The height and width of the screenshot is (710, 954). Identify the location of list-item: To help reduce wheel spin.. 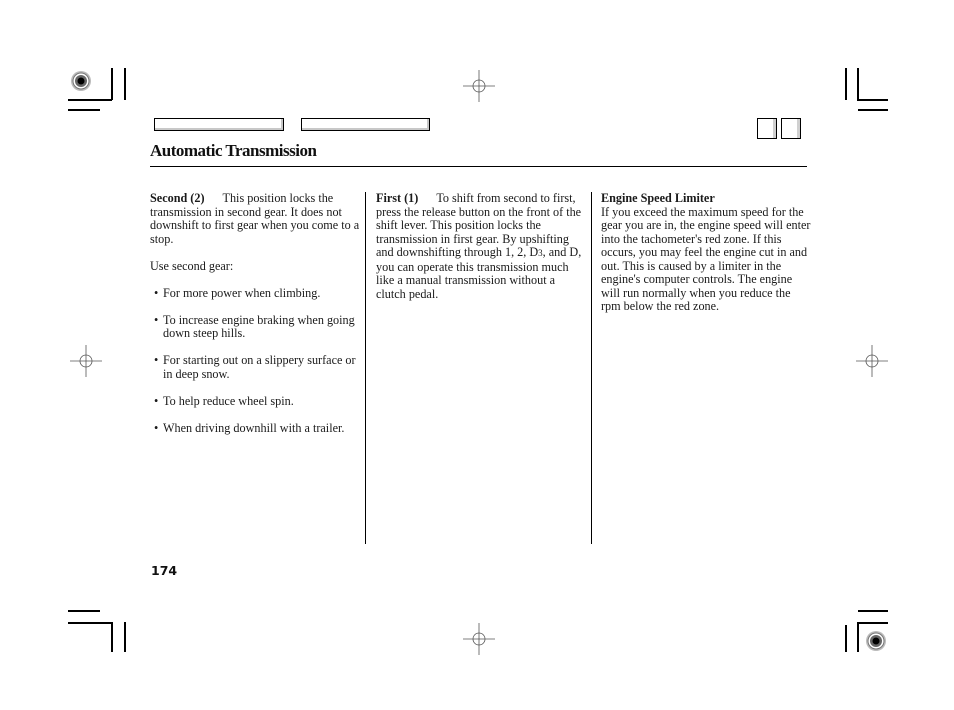
(256, 401).